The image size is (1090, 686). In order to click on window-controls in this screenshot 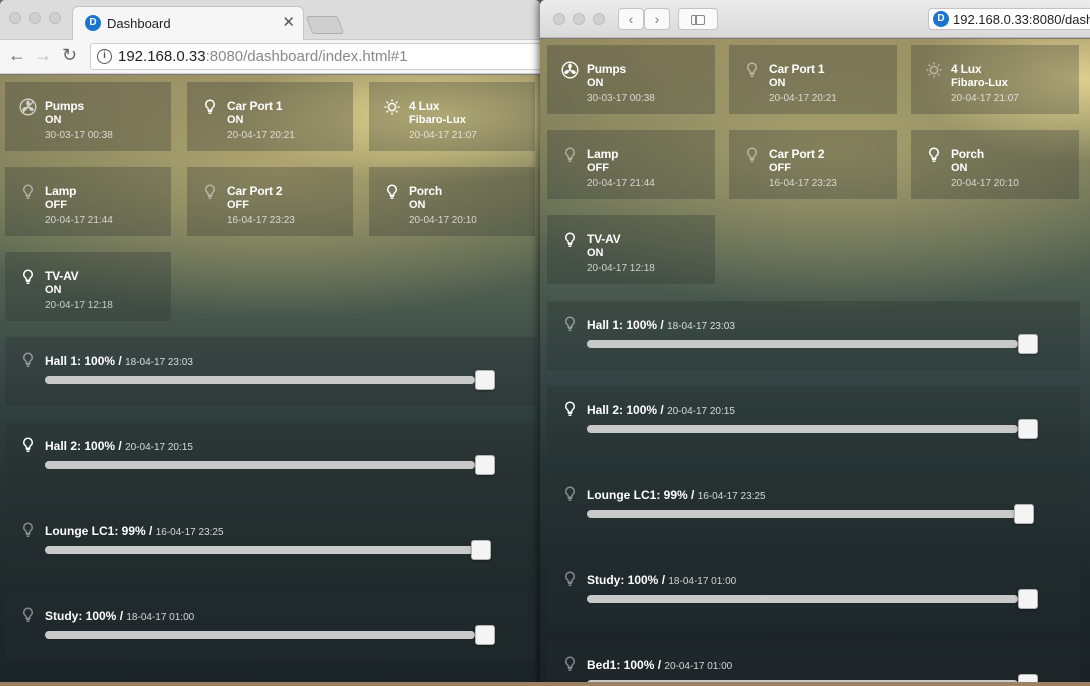, I will do `click(579, 19)`.